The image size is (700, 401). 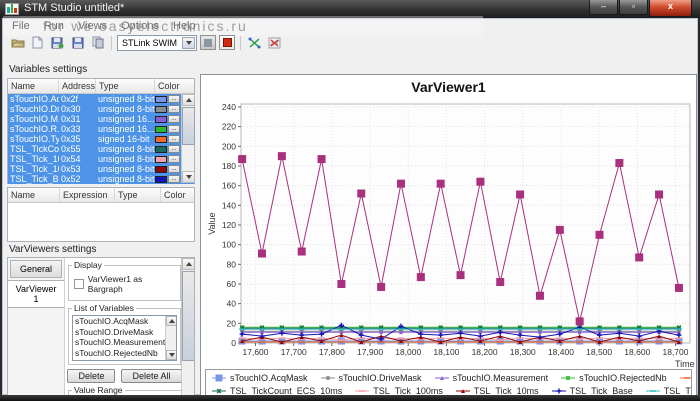 What do you see at coordinates (48, 69) in the screenshot?
I see `variables-settings-label: Variables settings` at bounding box center [48, 69].